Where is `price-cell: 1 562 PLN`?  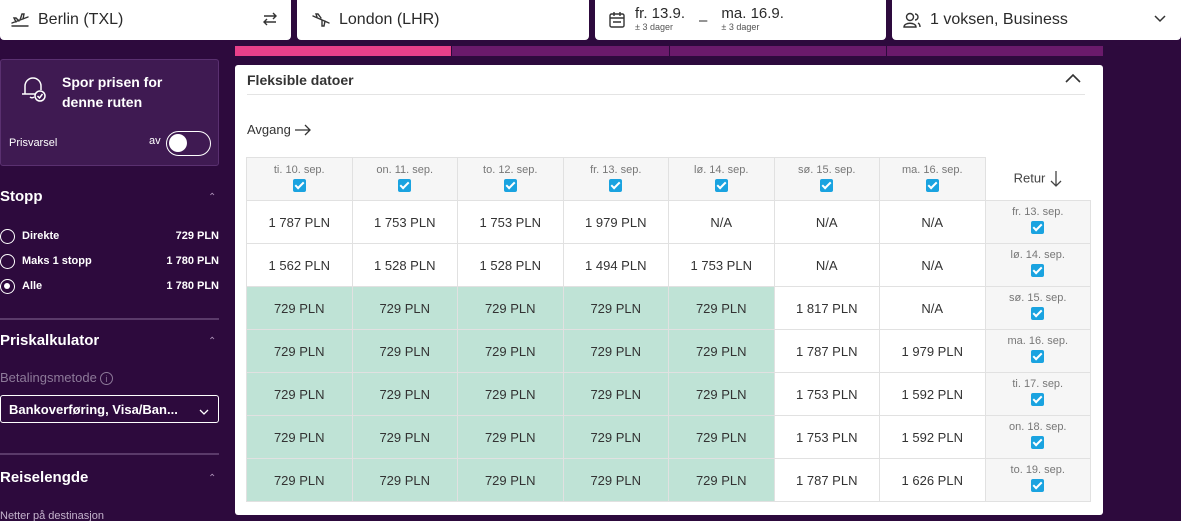 price-cell: 1 562 PLN is located at coordinates (299, 265).